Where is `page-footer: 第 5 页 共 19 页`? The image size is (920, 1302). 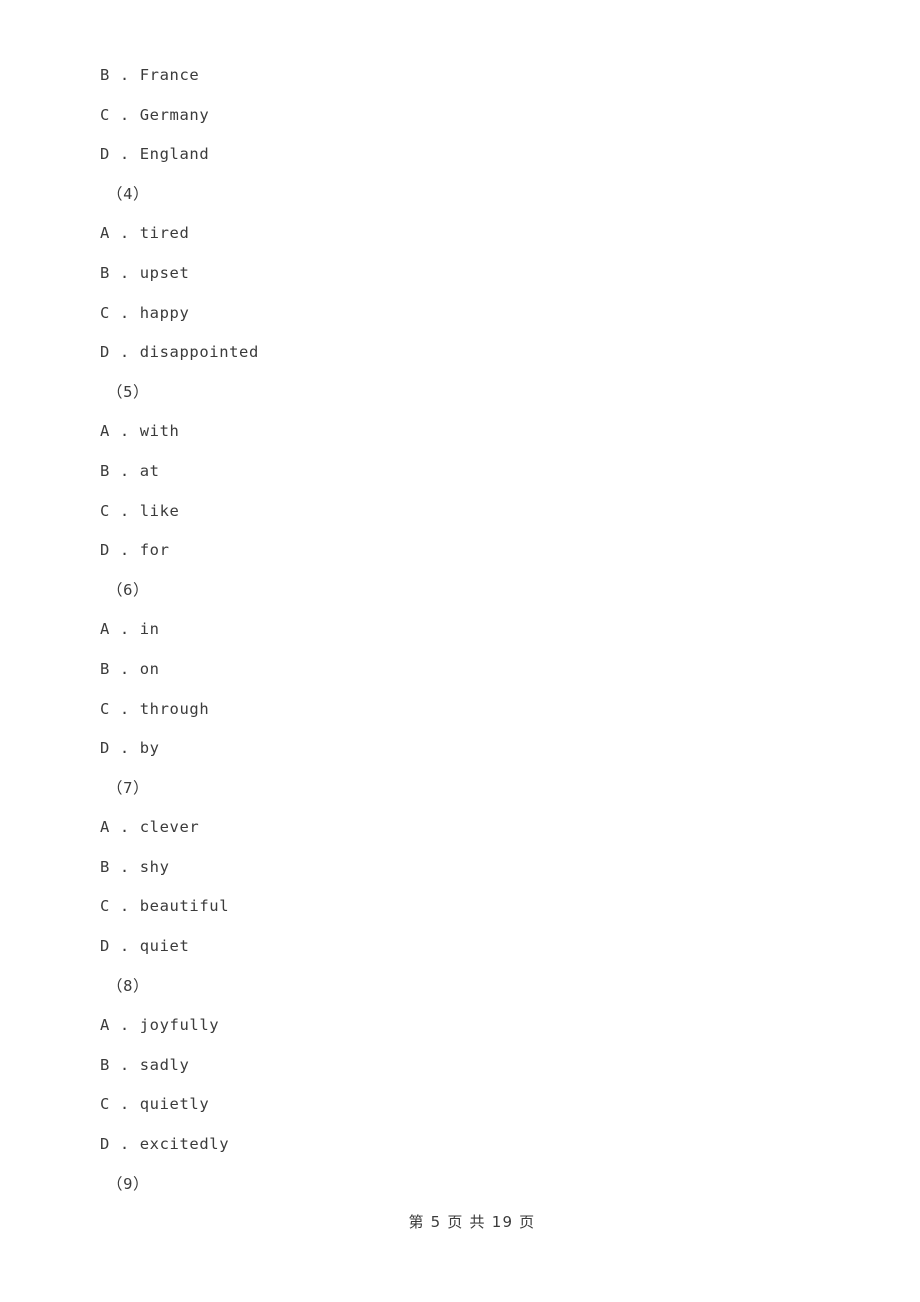 page-footer: 第 5 页 共 19 页 is located at coordinates (460, 1222).